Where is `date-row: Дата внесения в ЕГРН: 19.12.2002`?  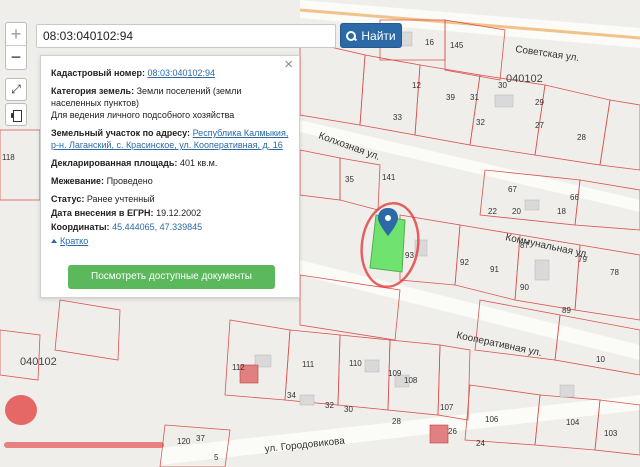 date-row: Дата внесения в ЕГРН: 19.12.2002 is located at coordinates (170, 213).